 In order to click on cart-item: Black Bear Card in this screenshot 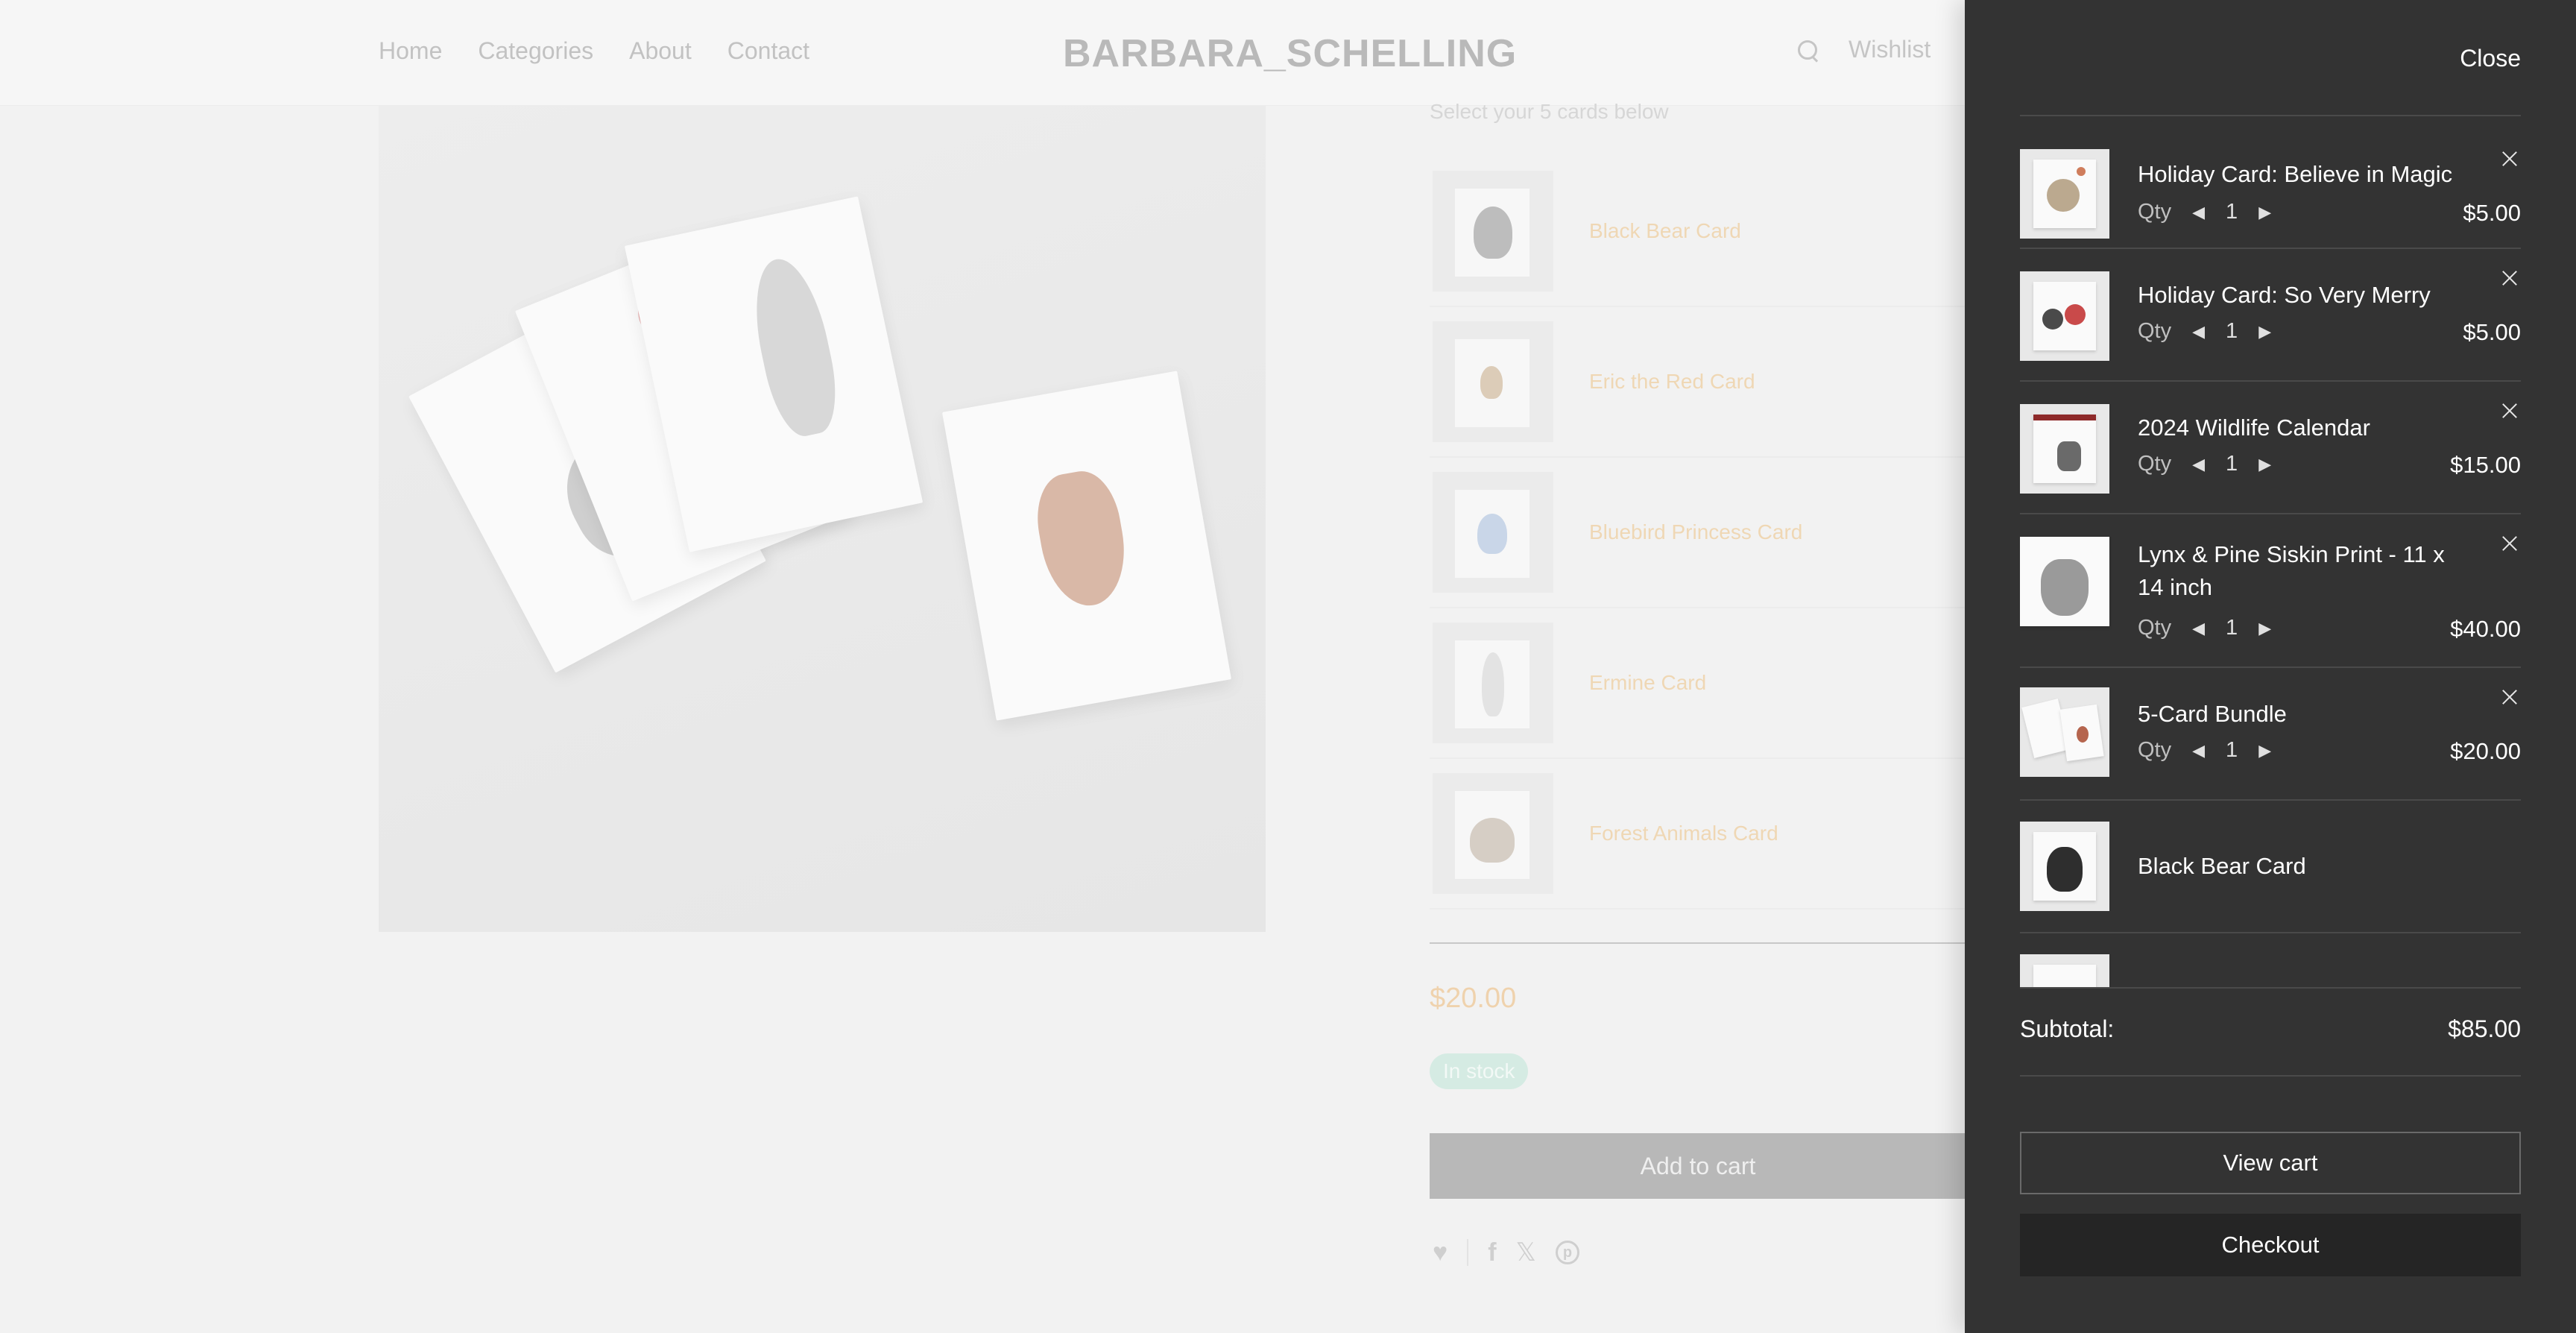, I will do `click(2270, 867)`.